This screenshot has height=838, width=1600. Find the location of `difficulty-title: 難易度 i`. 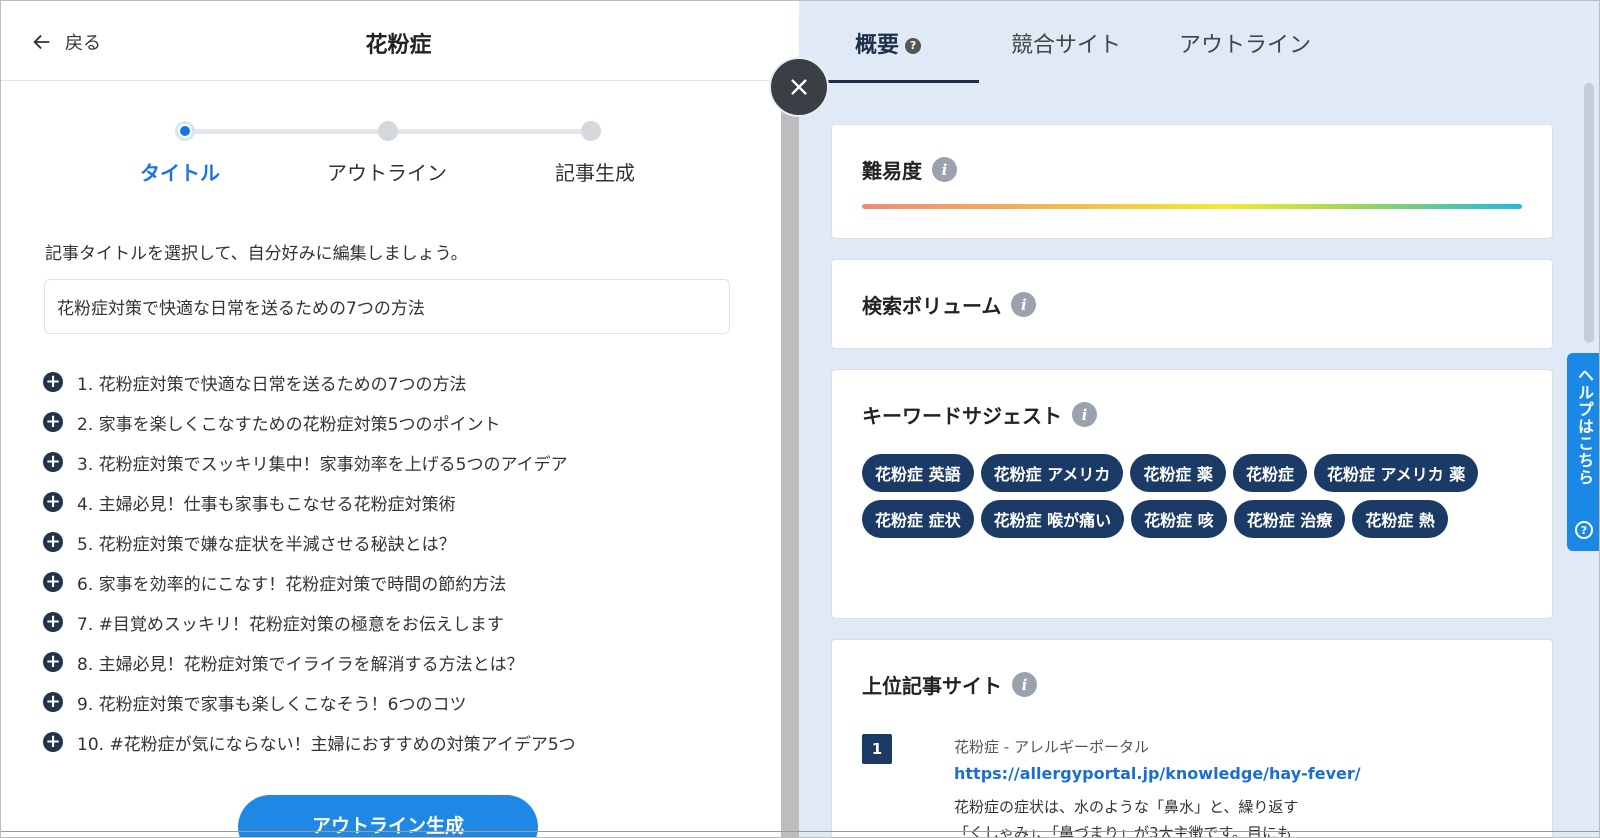

difficulty-title: 難易度 i is located at coordinates (909, 169).